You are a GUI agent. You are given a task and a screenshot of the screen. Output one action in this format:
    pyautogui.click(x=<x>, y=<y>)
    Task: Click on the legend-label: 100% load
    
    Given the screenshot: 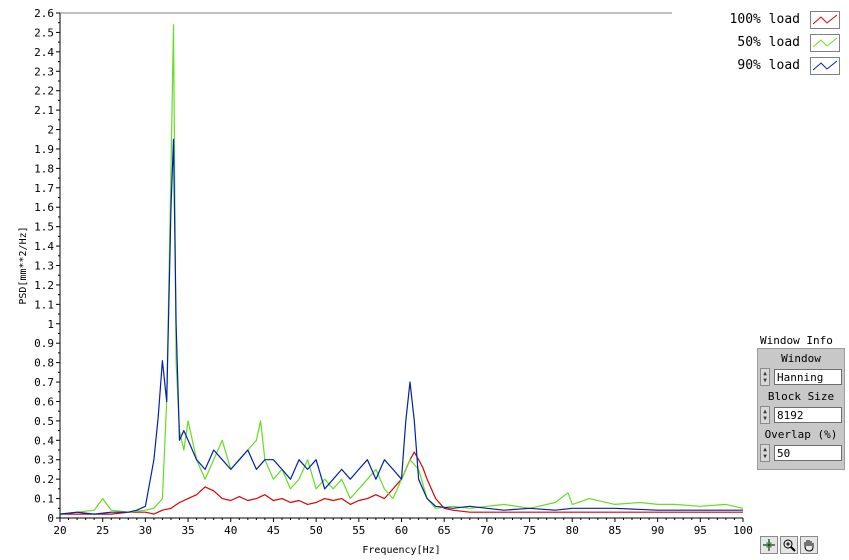 What is the action you would take?
    pyautogui.click(x=764, y=19)
    